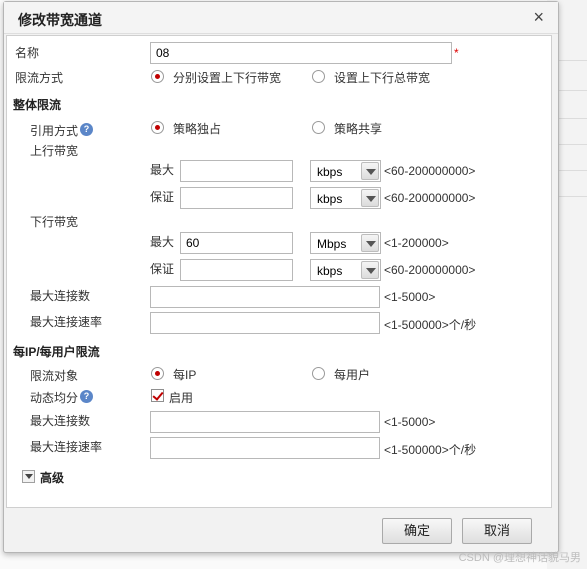 This screenshot has height=569, width=587. Describe the element at coordinates (301, 53) in the screenshot. I see `name-input` at that location.